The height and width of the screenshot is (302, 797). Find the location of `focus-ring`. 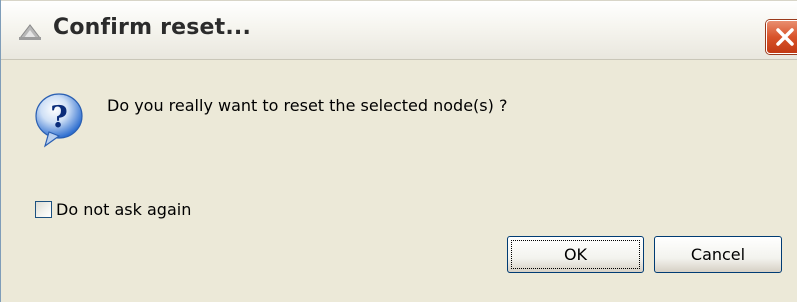

focus-ring is located at coordinates (575, 254).